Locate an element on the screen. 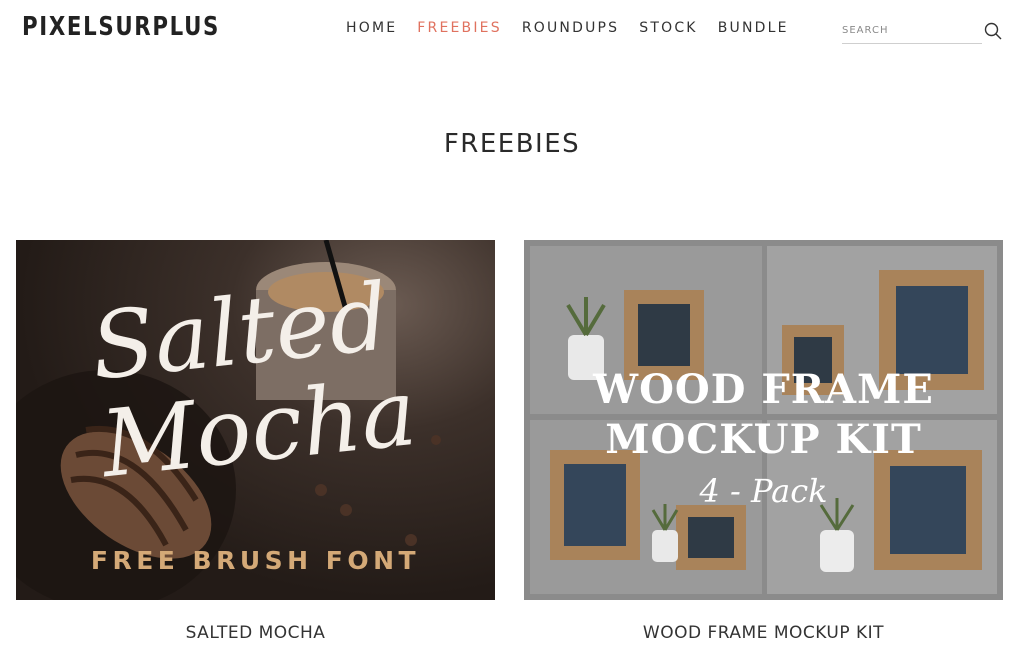 This screenshot has height=664, width=1024. nav-home: HOME is located at coordinates (371, 28).